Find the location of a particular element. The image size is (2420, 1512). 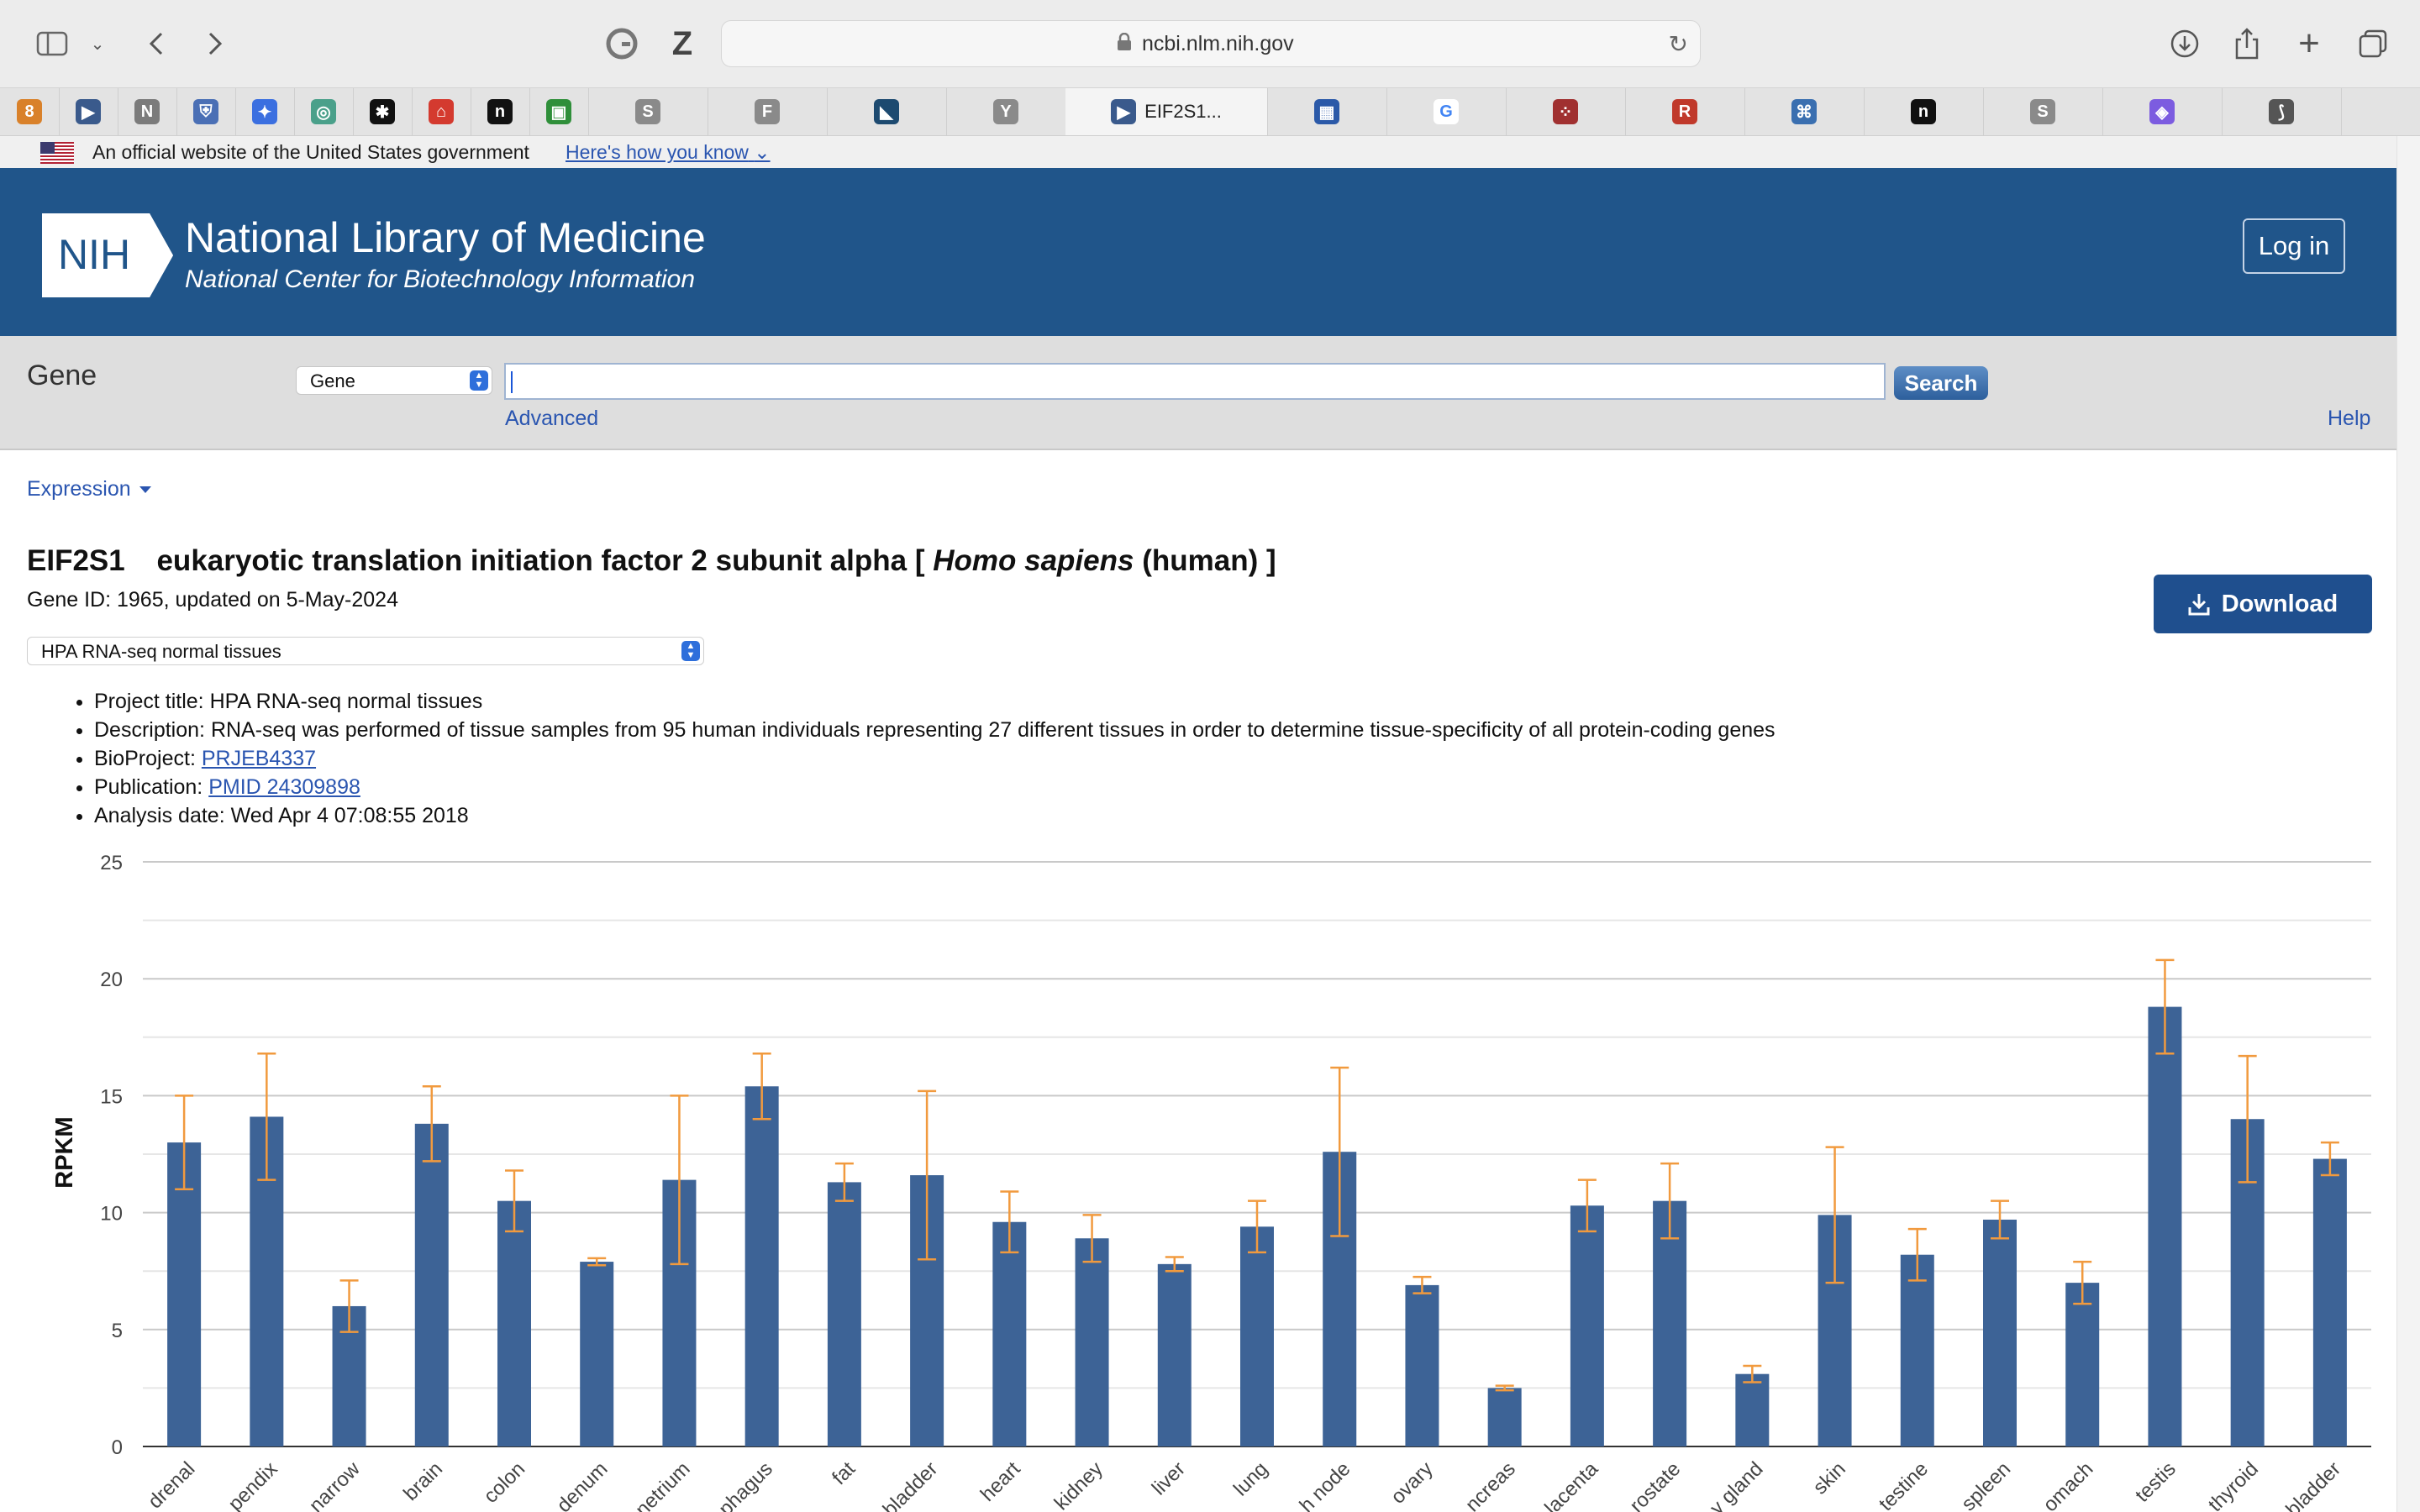

search-input is located at coordinates (1195, 381).